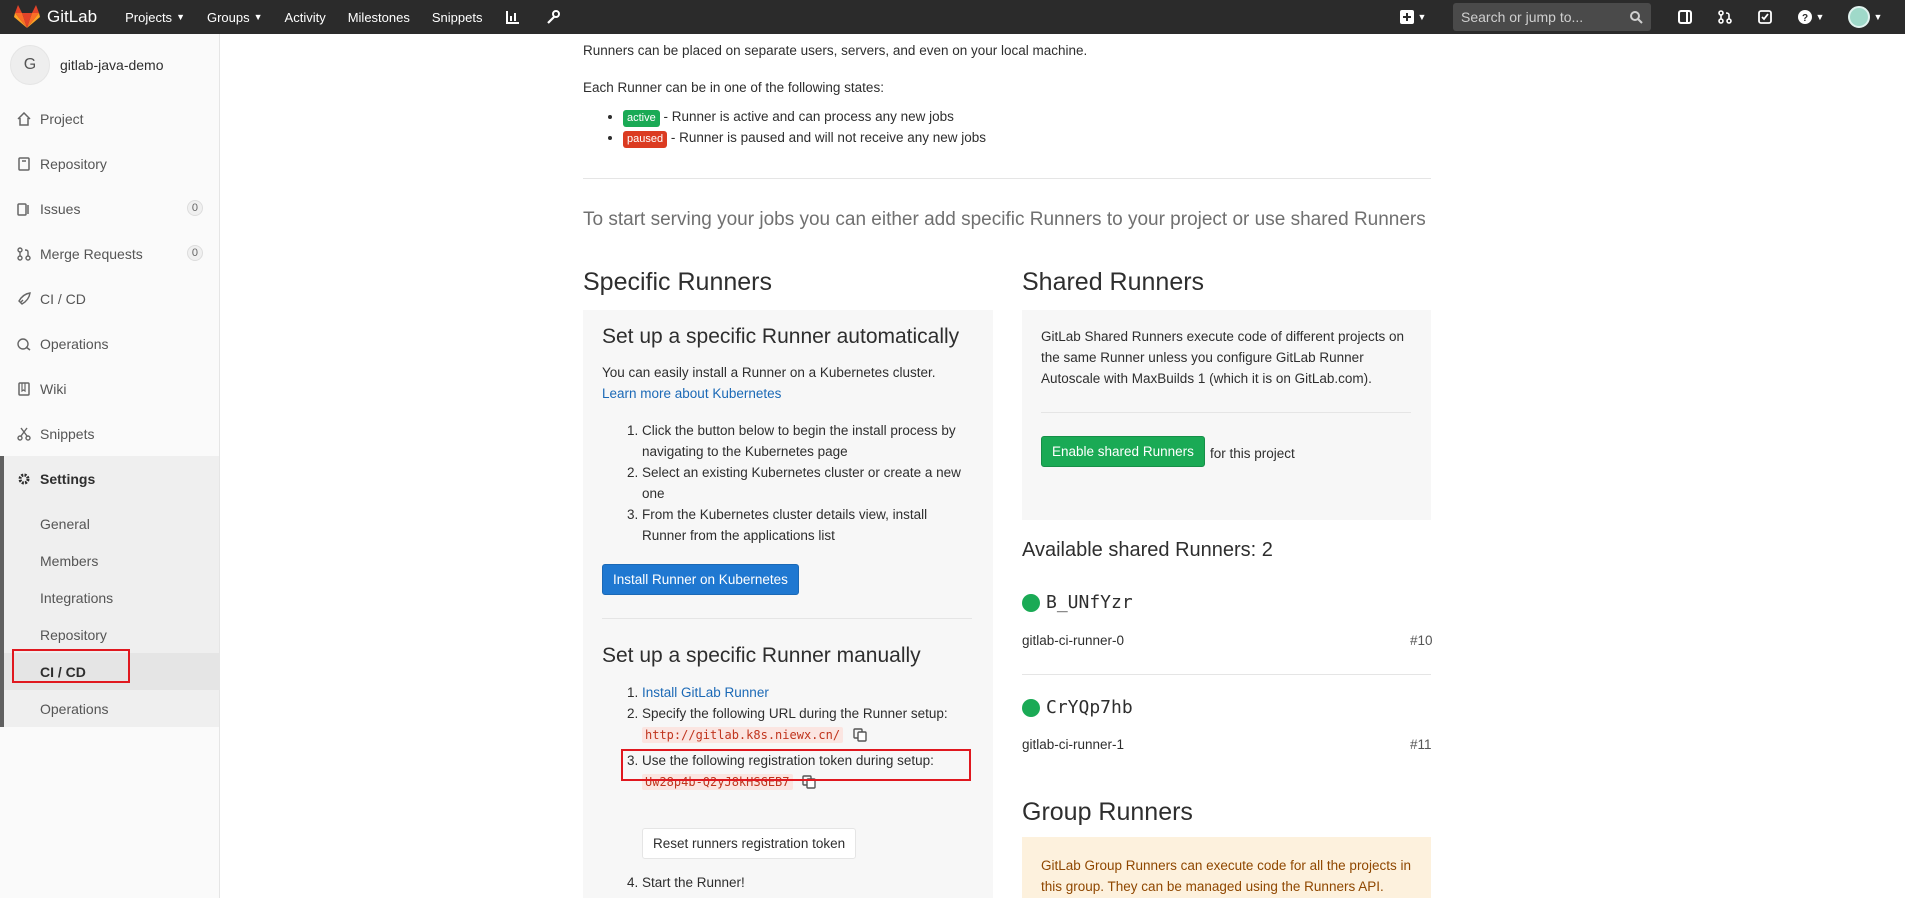  Describe the element at coordinates (1031, 602) in the screenshot. I see `status-online-icon` at that location.